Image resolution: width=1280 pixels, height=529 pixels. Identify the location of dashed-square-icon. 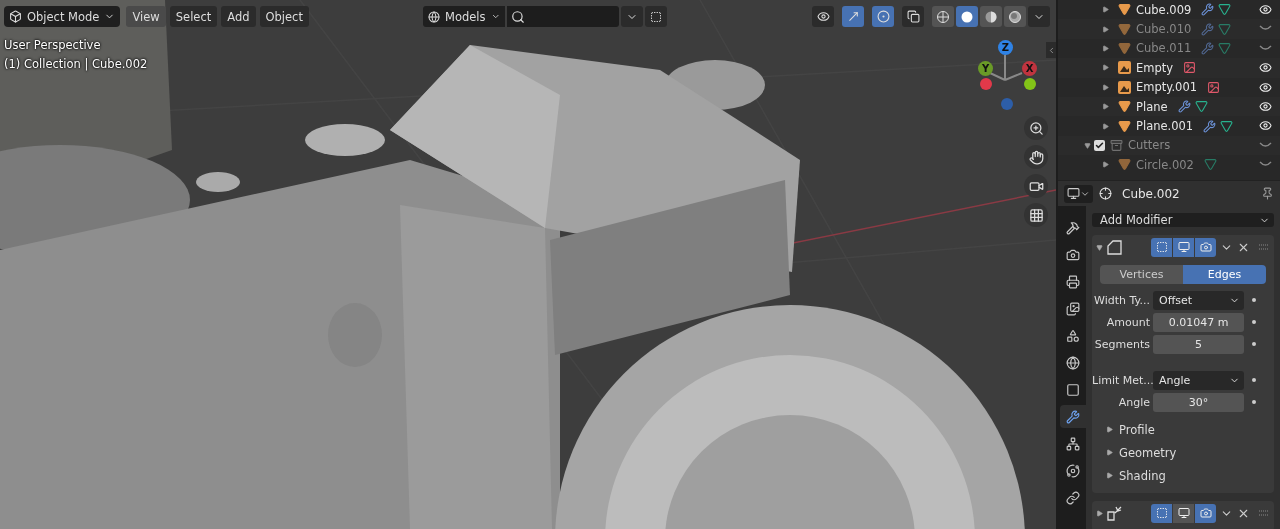
(655, 16).